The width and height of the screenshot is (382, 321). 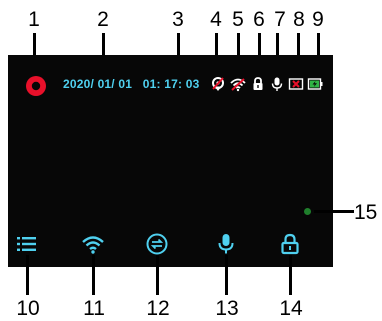 I want to click on wifi-icon, so click(x=93, y=244).